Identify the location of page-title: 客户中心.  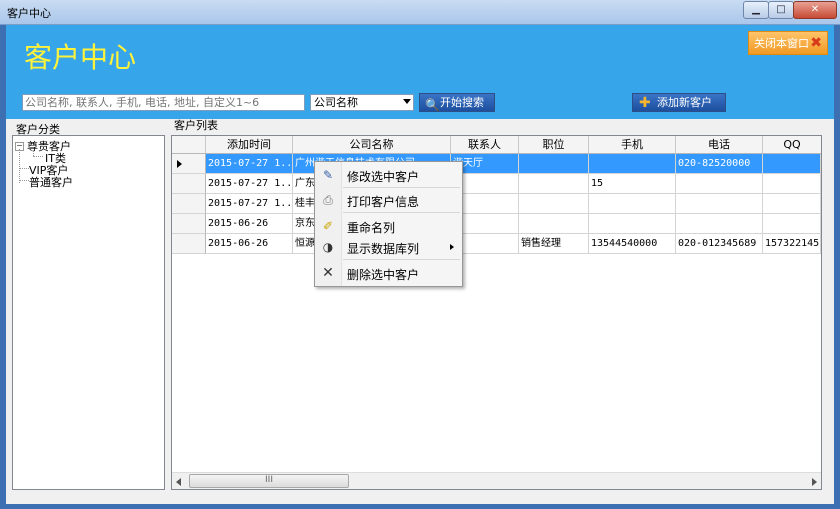
(80, 57).